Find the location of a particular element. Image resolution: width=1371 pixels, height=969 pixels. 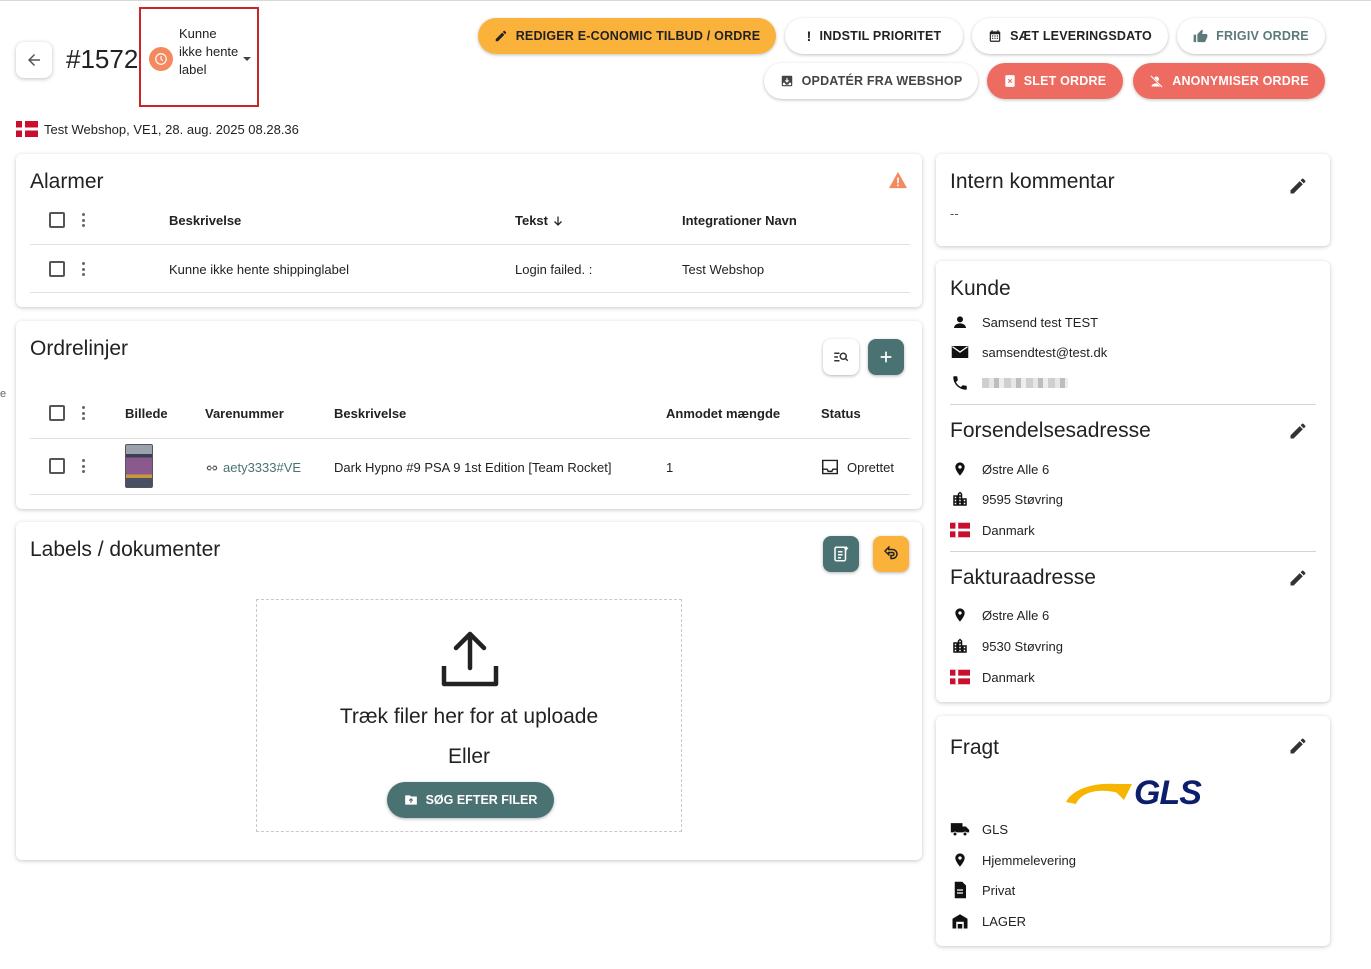

customer-name-row: Samsend test TEST is located at coordinates (1024, 322).